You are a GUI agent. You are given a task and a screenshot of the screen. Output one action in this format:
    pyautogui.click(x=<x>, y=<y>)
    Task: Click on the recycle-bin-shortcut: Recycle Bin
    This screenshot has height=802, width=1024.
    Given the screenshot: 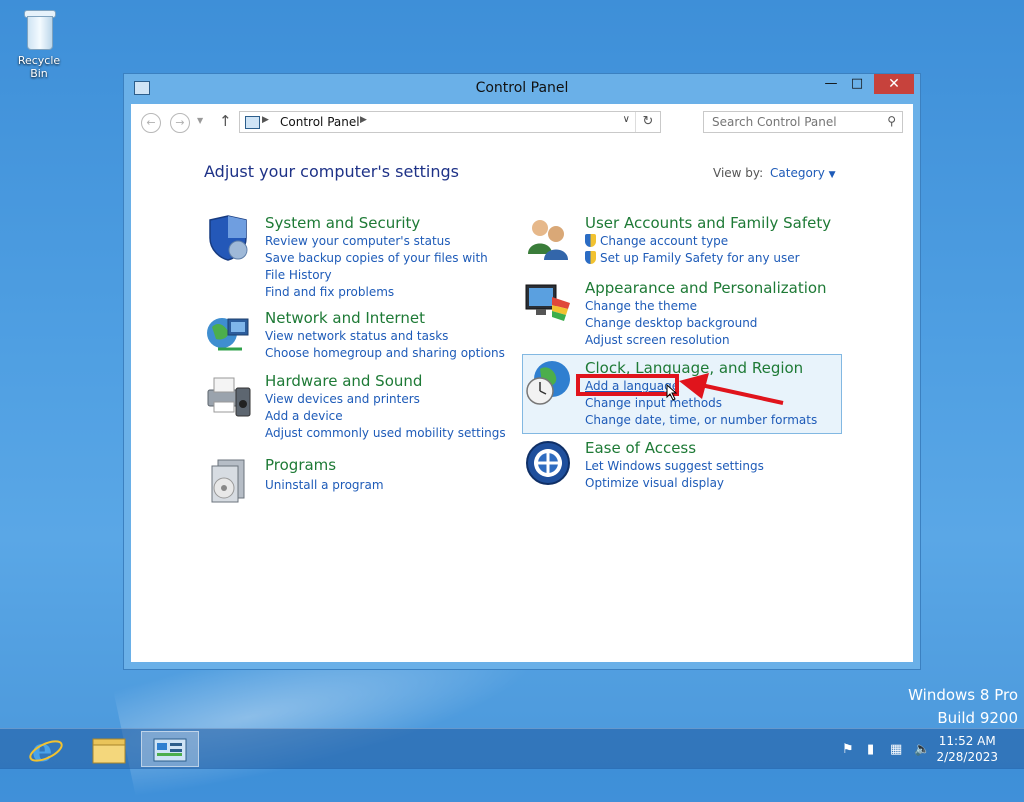 What is the action you would take?
    pyautogui.click(x=39, y=44)
    